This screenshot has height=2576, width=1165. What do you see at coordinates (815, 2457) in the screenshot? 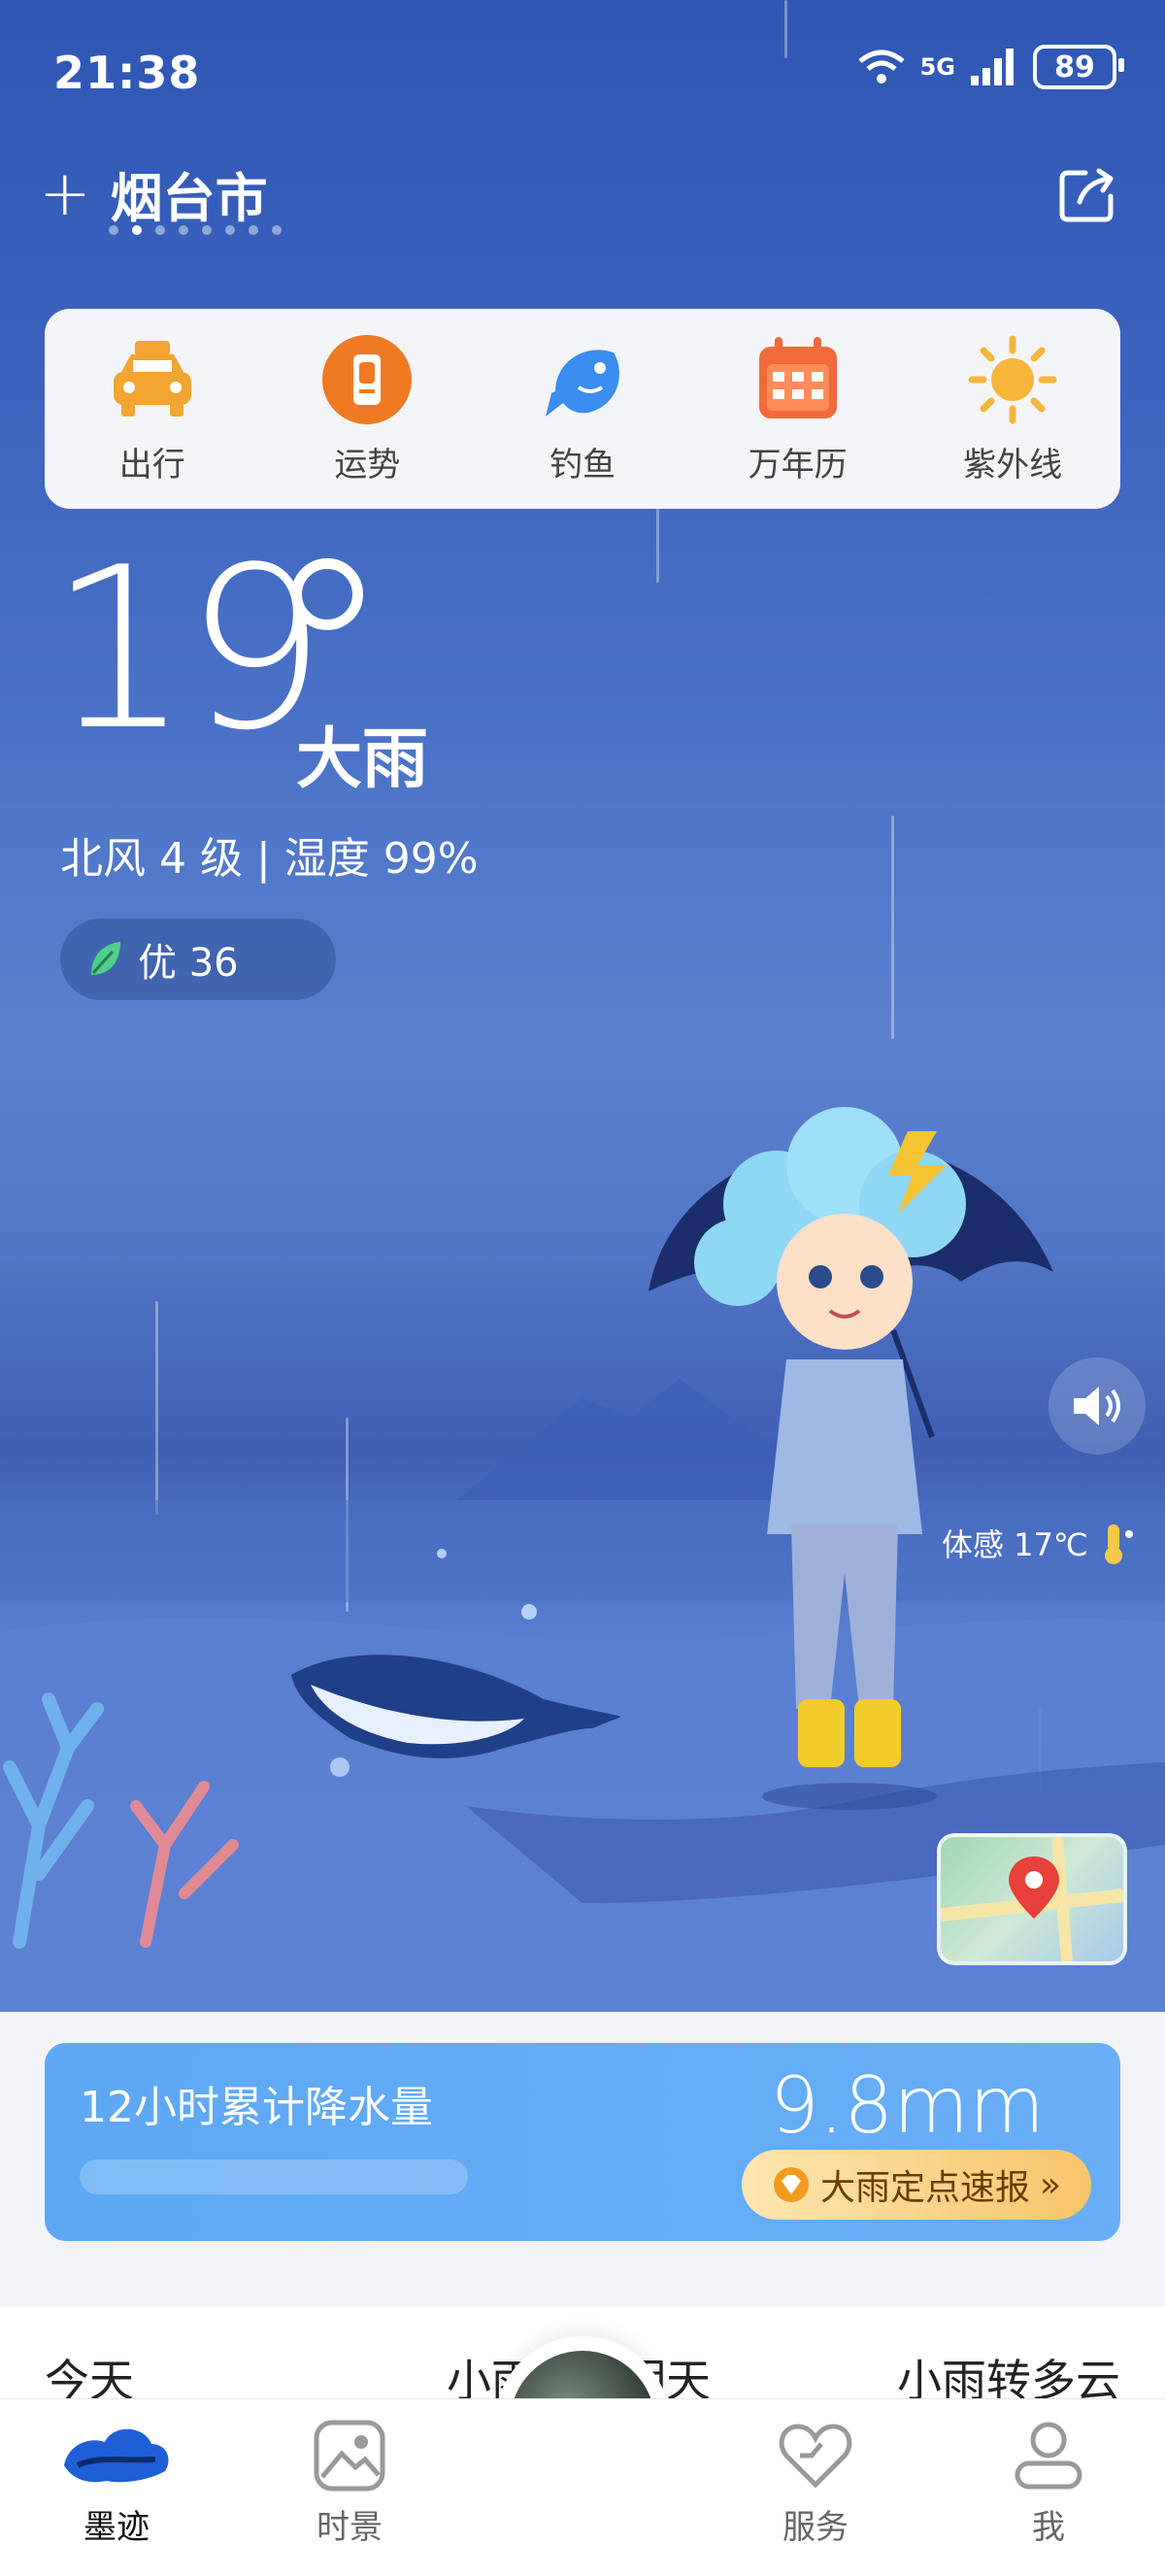
I see `service-heart-icon` at bounding box center [815, 2457].